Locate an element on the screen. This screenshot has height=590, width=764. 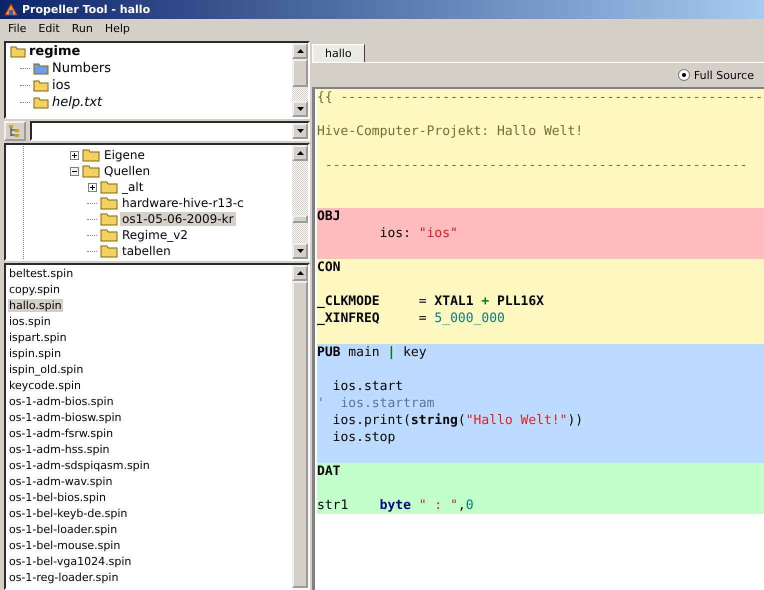
folder-item: Quellen is located at coordinates (127, 171).